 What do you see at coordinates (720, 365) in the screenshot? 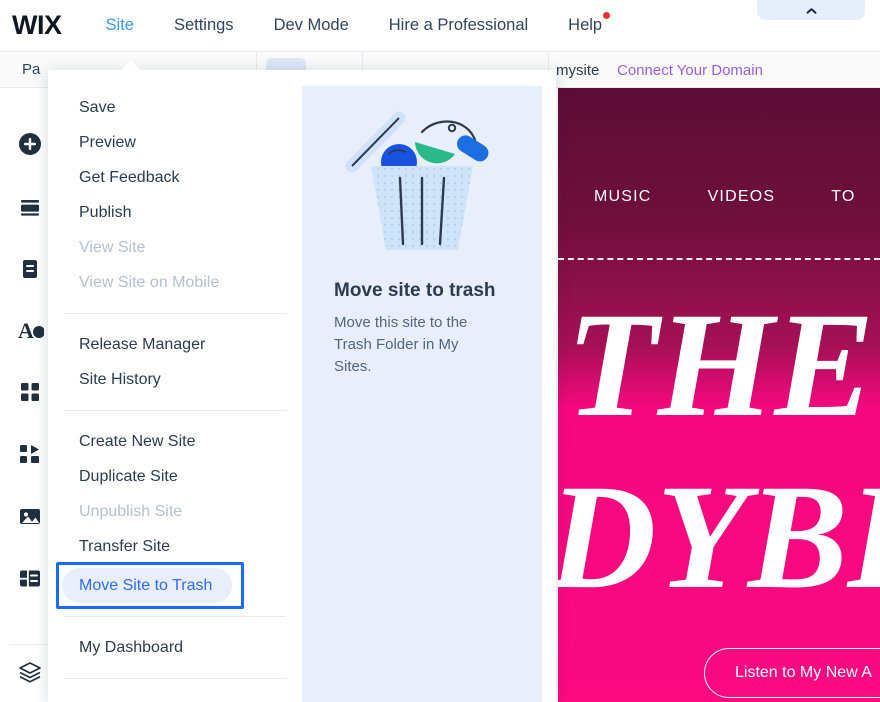
I see `hero-headline-line1: THE` at bounding box center [720, 365].